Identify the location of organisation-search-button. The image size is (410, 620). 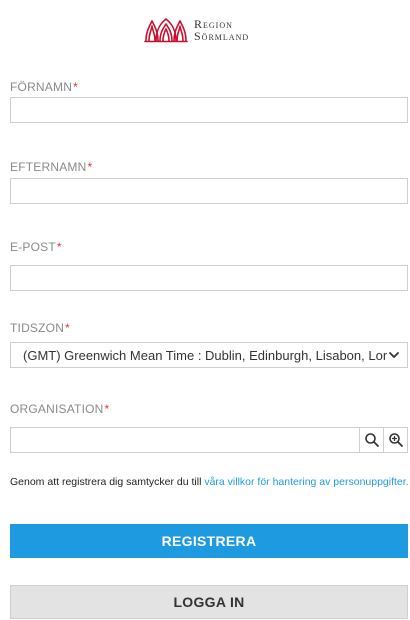
(372, 440).